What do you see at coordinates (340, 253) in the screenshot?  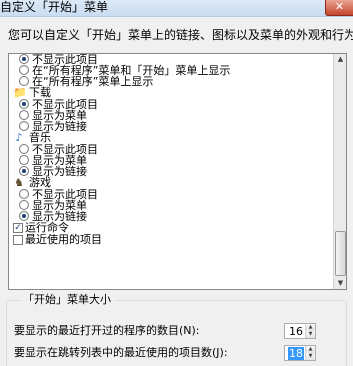 I see `scrollbar-thumb` at bounding box center [340, 253].